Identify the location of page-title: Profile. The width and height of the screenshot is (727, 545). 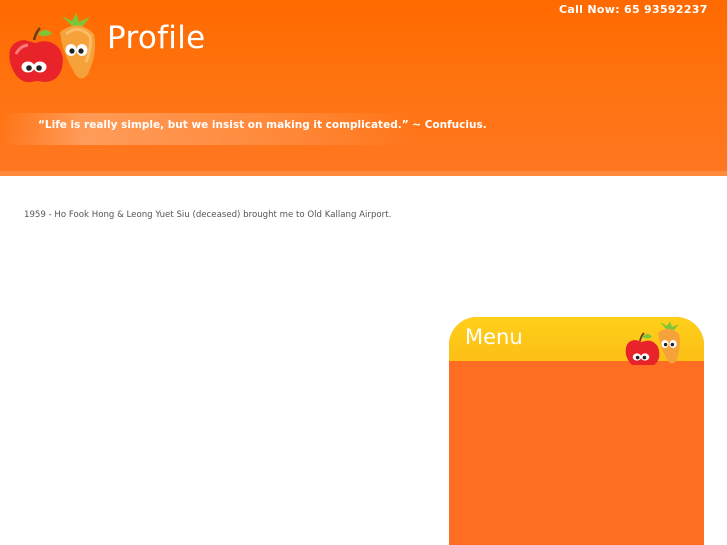
(156, 38).